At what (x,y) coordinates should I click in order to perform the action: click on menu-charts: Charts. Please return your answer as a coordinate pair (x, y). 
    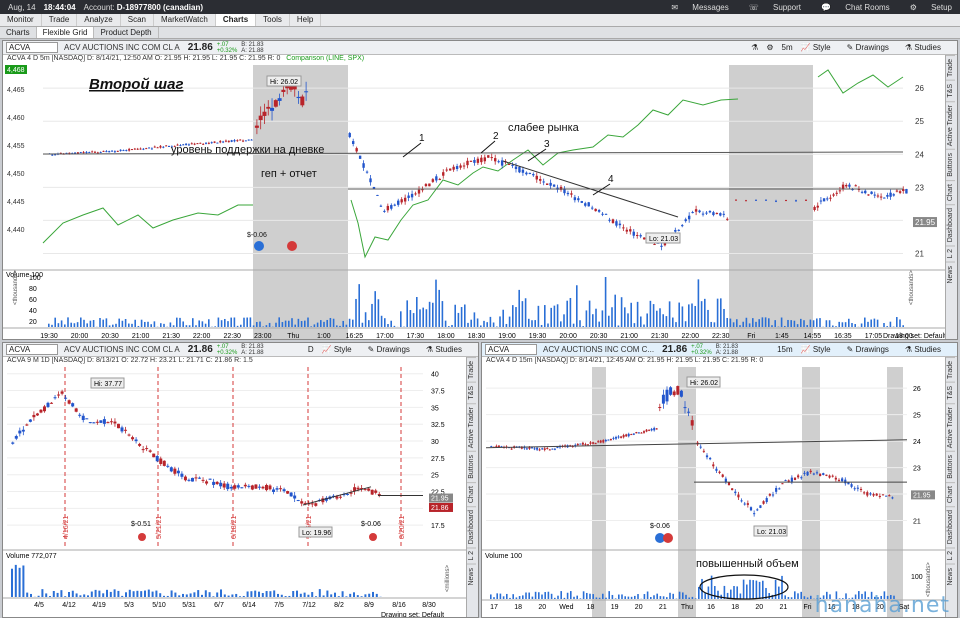
    Looking at the image, I should click on (236, 20).